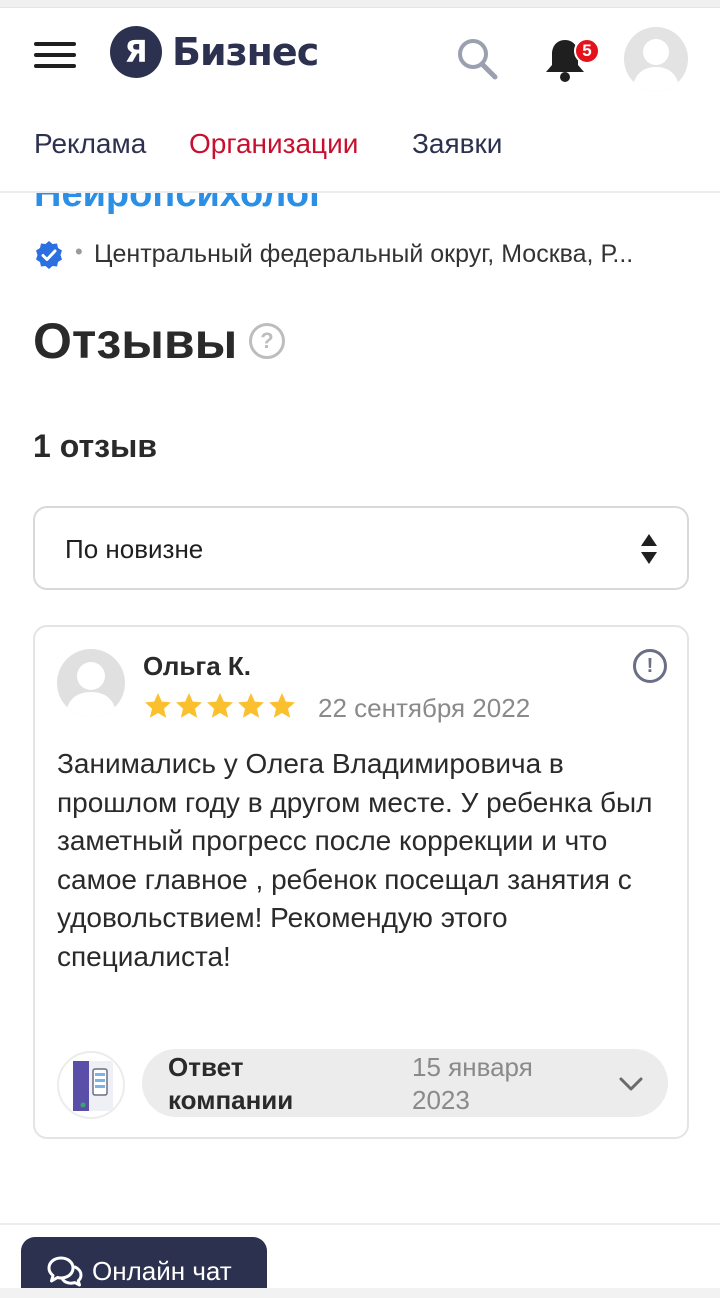 The image size is (720, 1298). Describe the element at coordinates (650, 666) in the screenshot. I see `report-icon: !` at that location.